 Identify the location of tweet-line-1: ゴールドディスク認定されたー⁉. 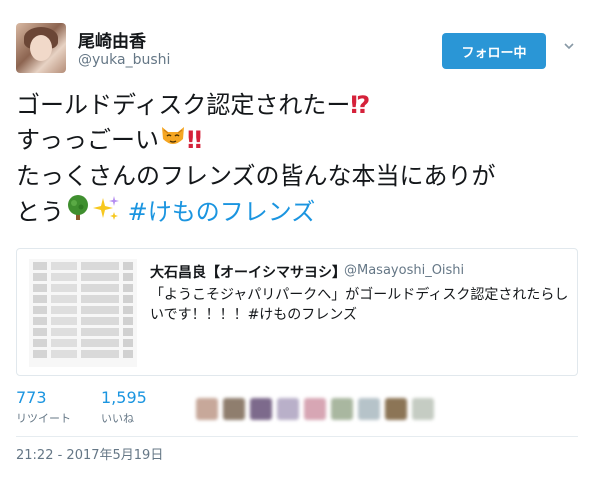
(303, 105).